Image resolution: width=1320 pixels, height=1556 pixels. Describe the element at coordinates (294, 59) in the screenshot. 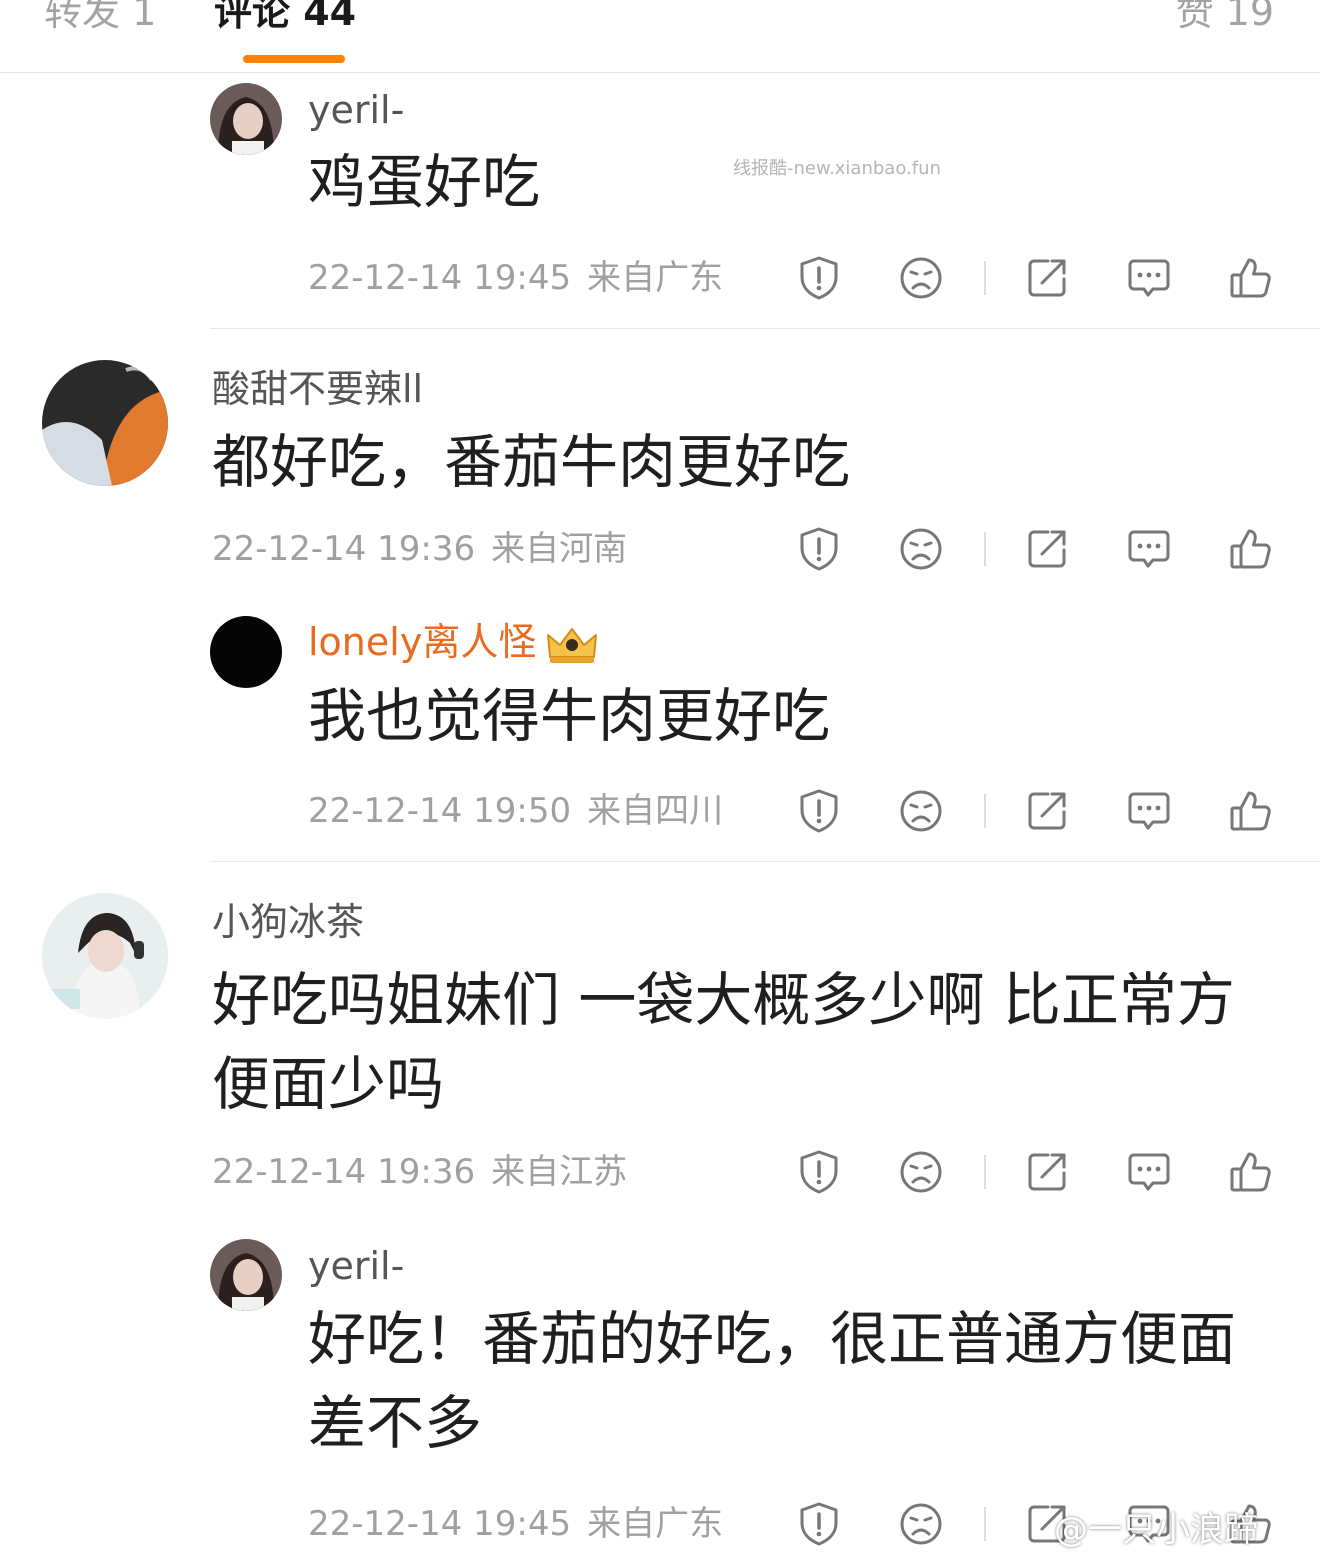

I see `active-tab-indicator` at that location.